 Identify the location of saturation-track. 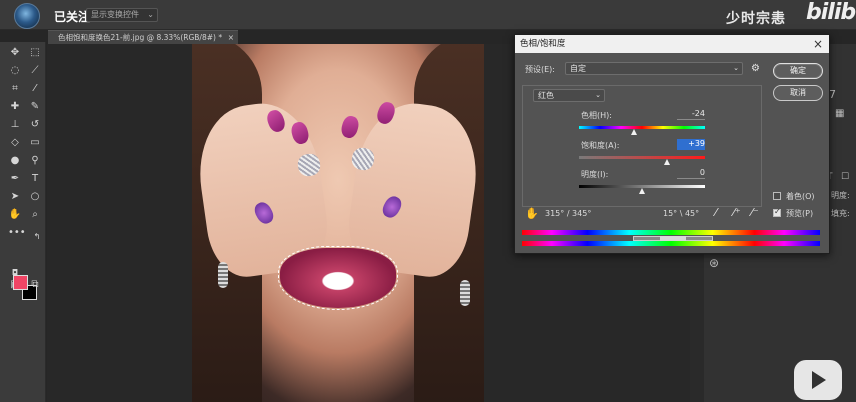
(642, 157).